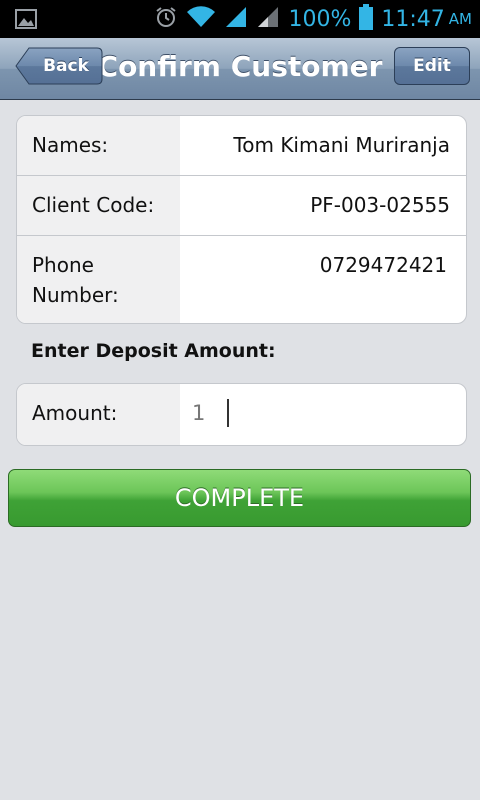 This screenshot has width=480, height=800. I want to click on phone-label-line2: Number:, so click(75, 295).